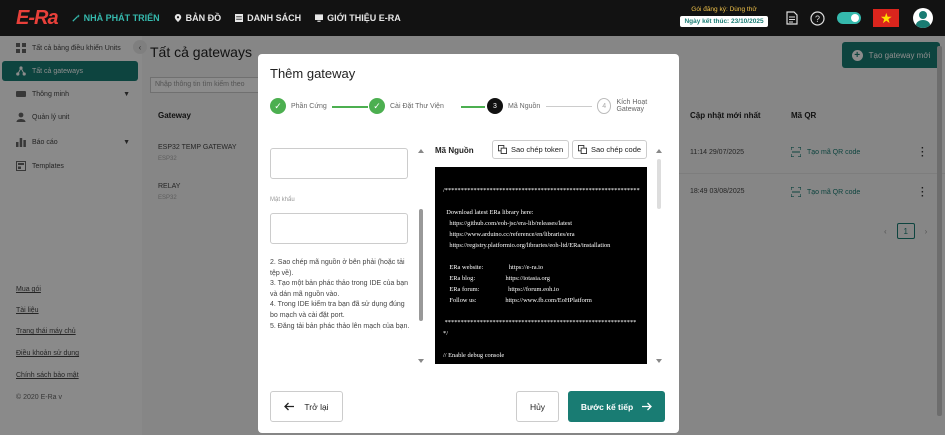 The image size is (945, 435). What do you see at coordinates (339, 228) in the screenshot?
I see `password-input` at bounding box center [339, 228].